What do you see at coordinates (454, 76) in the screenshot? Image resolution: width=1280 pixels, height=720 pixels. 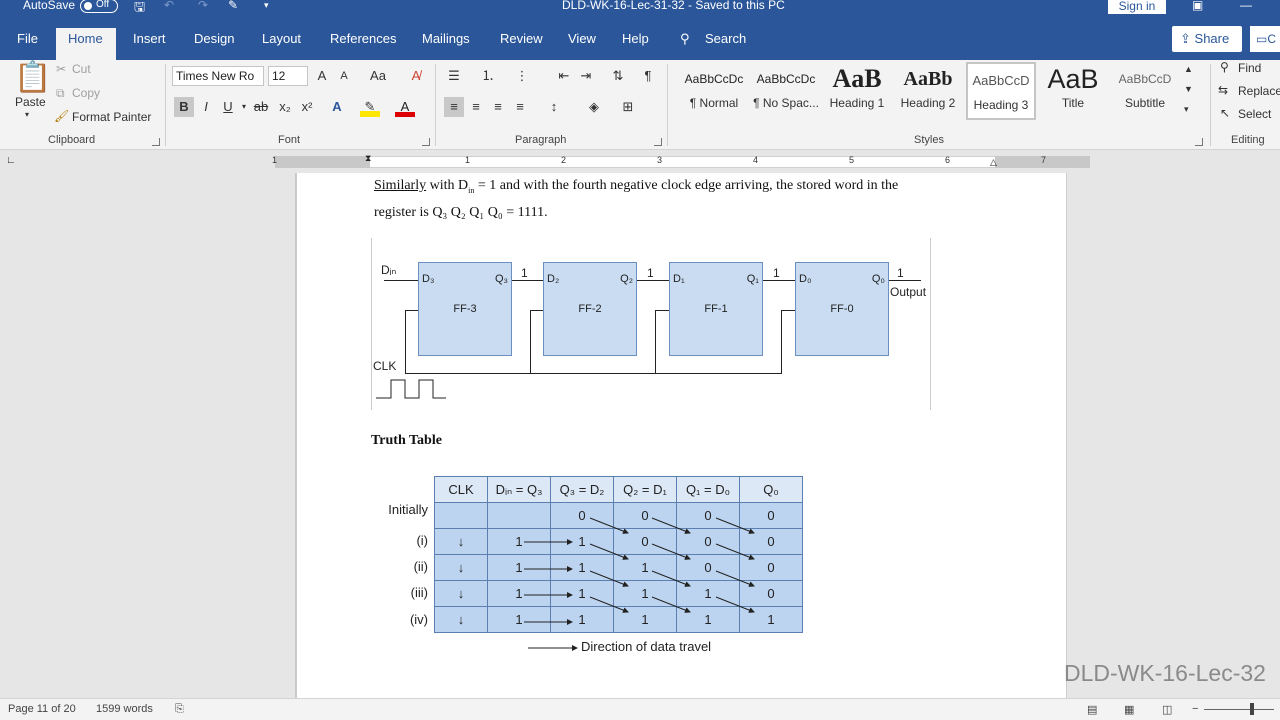 I see `bullets-icon: ☰` at bounding box center [454, 76].